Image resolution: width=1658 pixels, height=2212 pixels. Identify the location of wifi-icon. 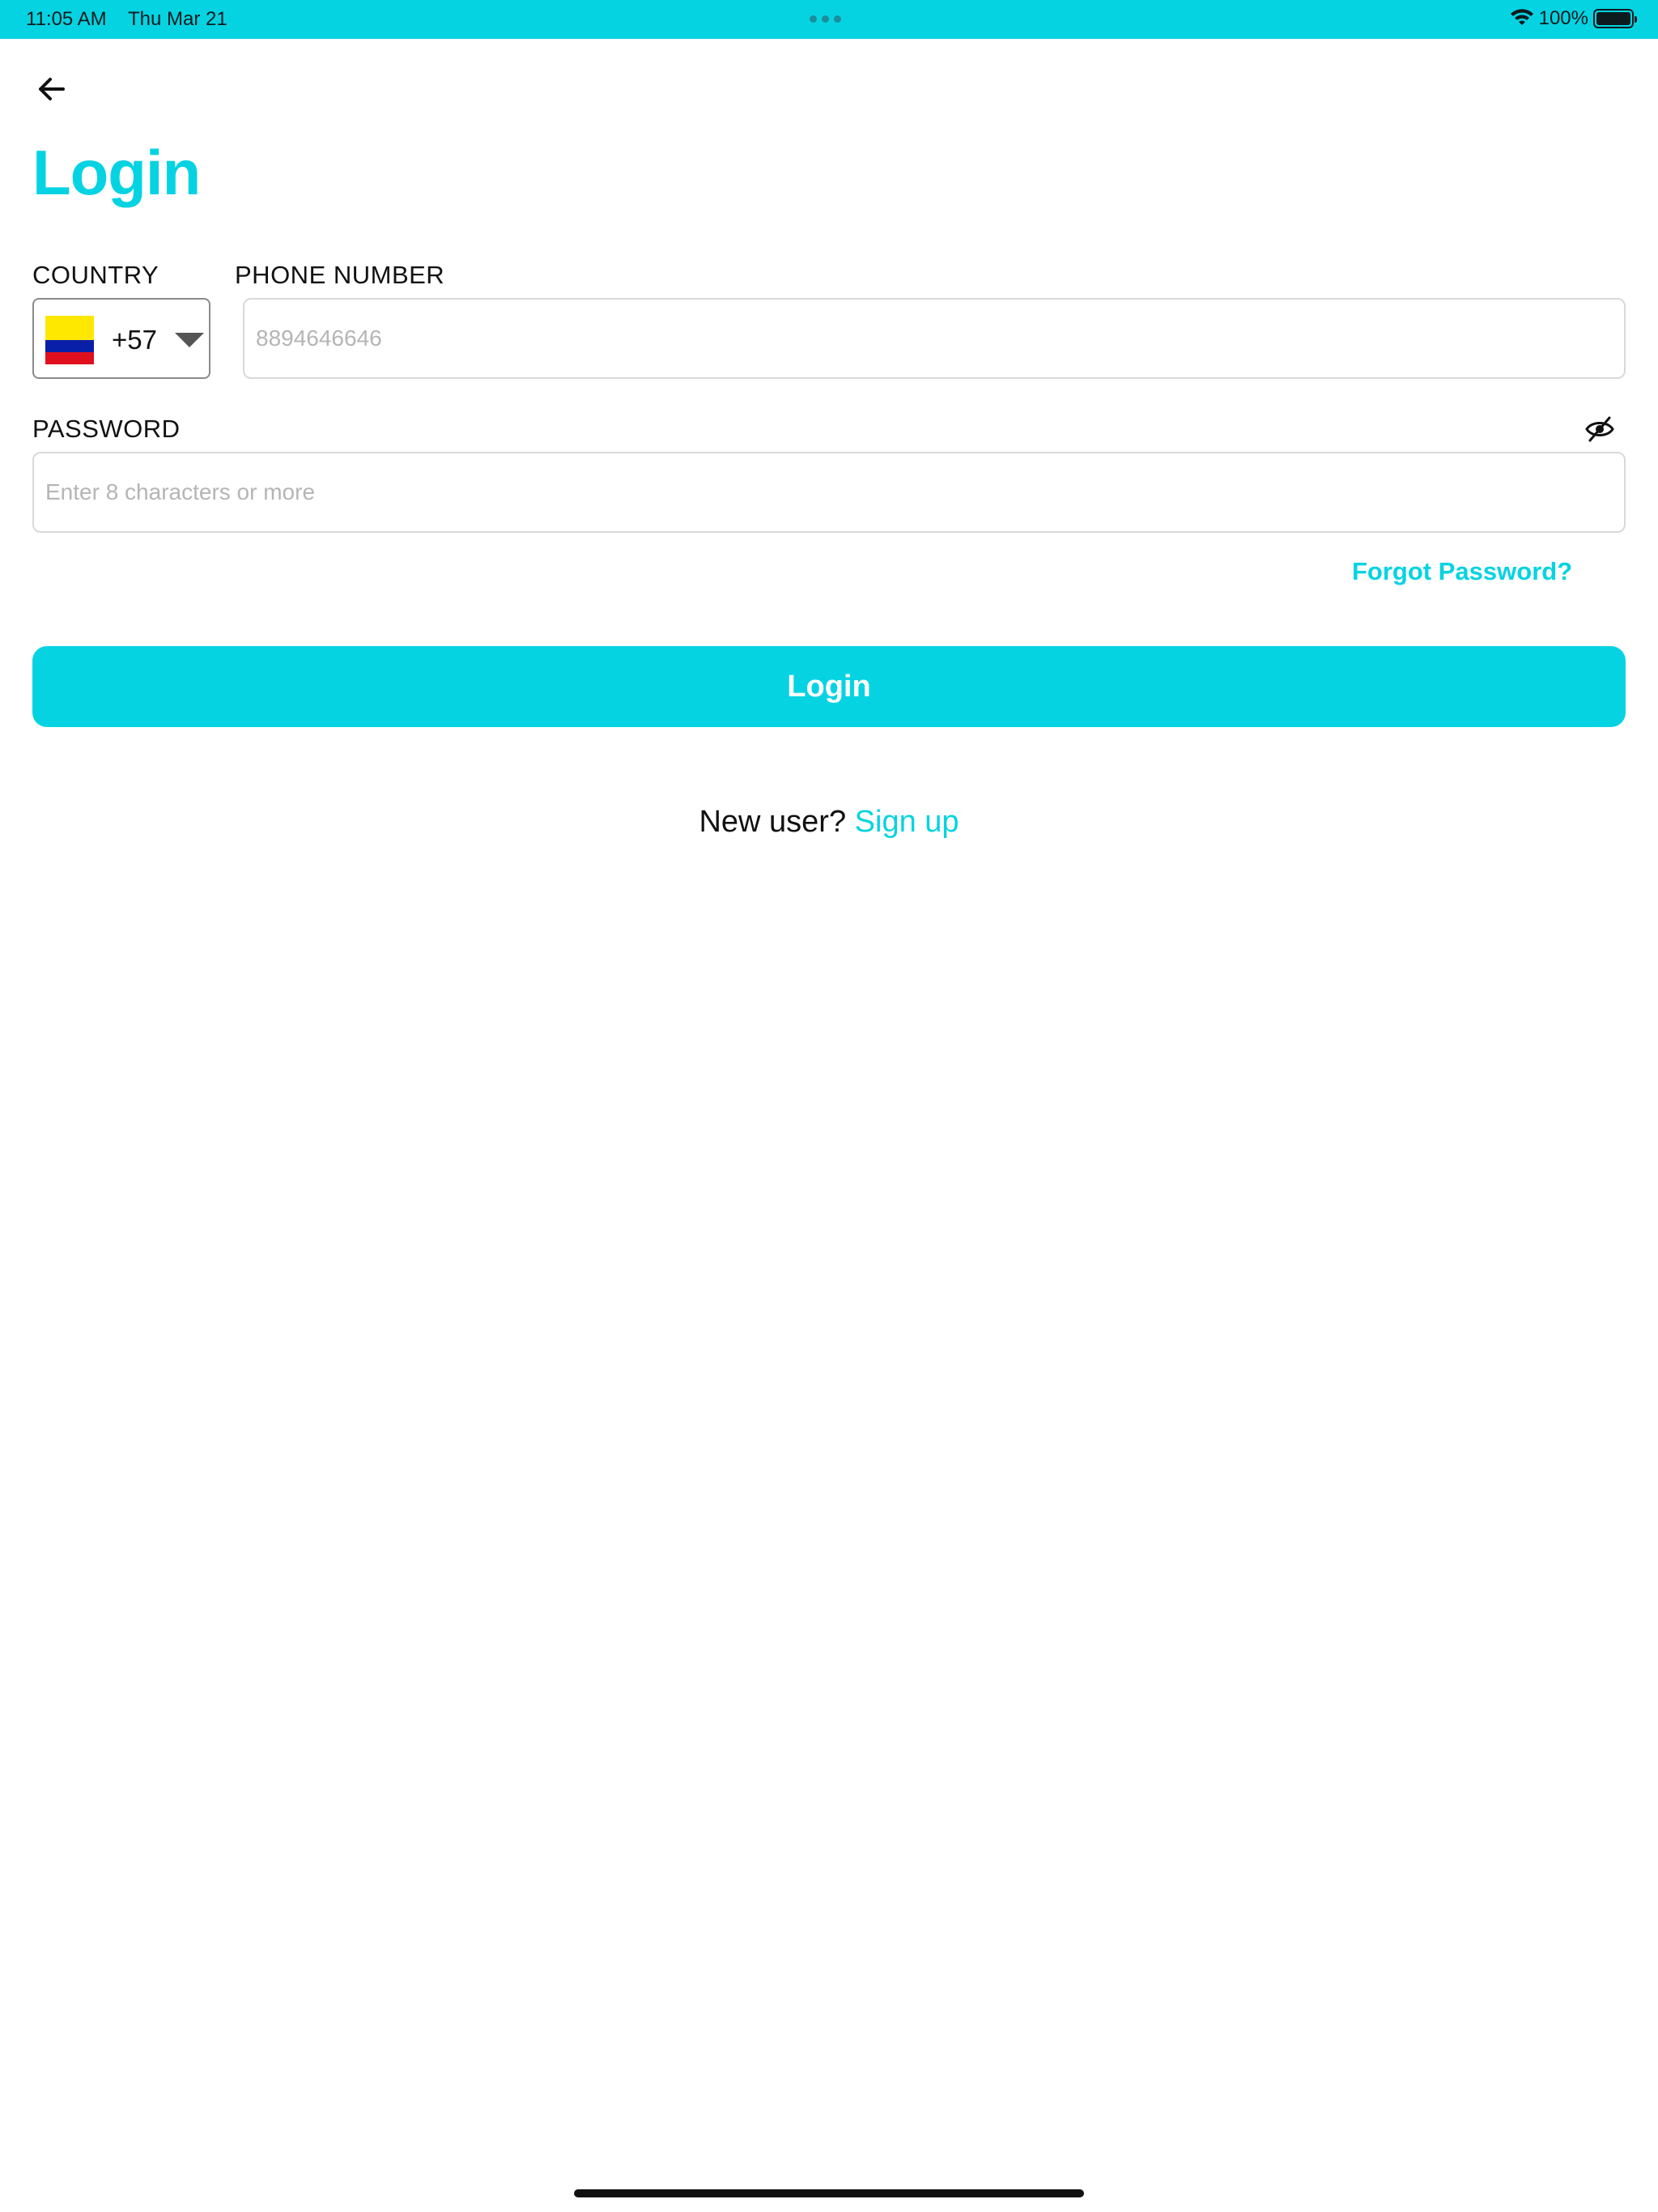
(1521, 17).